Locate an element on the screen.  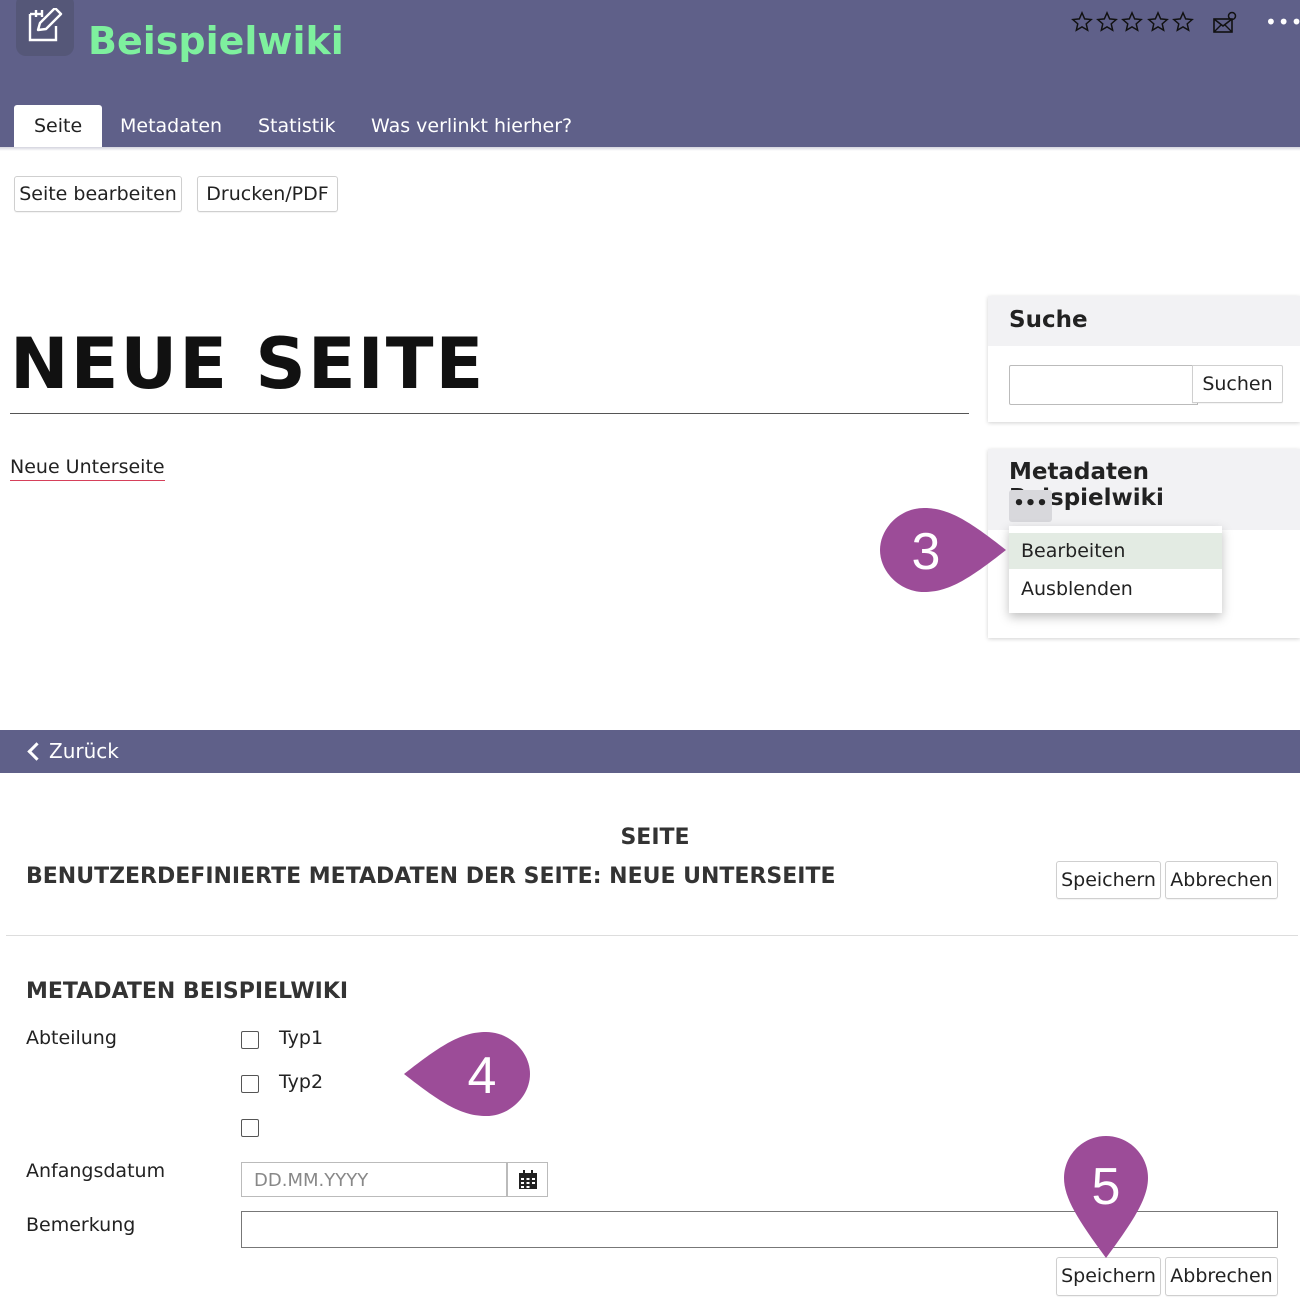
menu-item-ausblenden: Ausblenden is located at coordinates (1115, 589).